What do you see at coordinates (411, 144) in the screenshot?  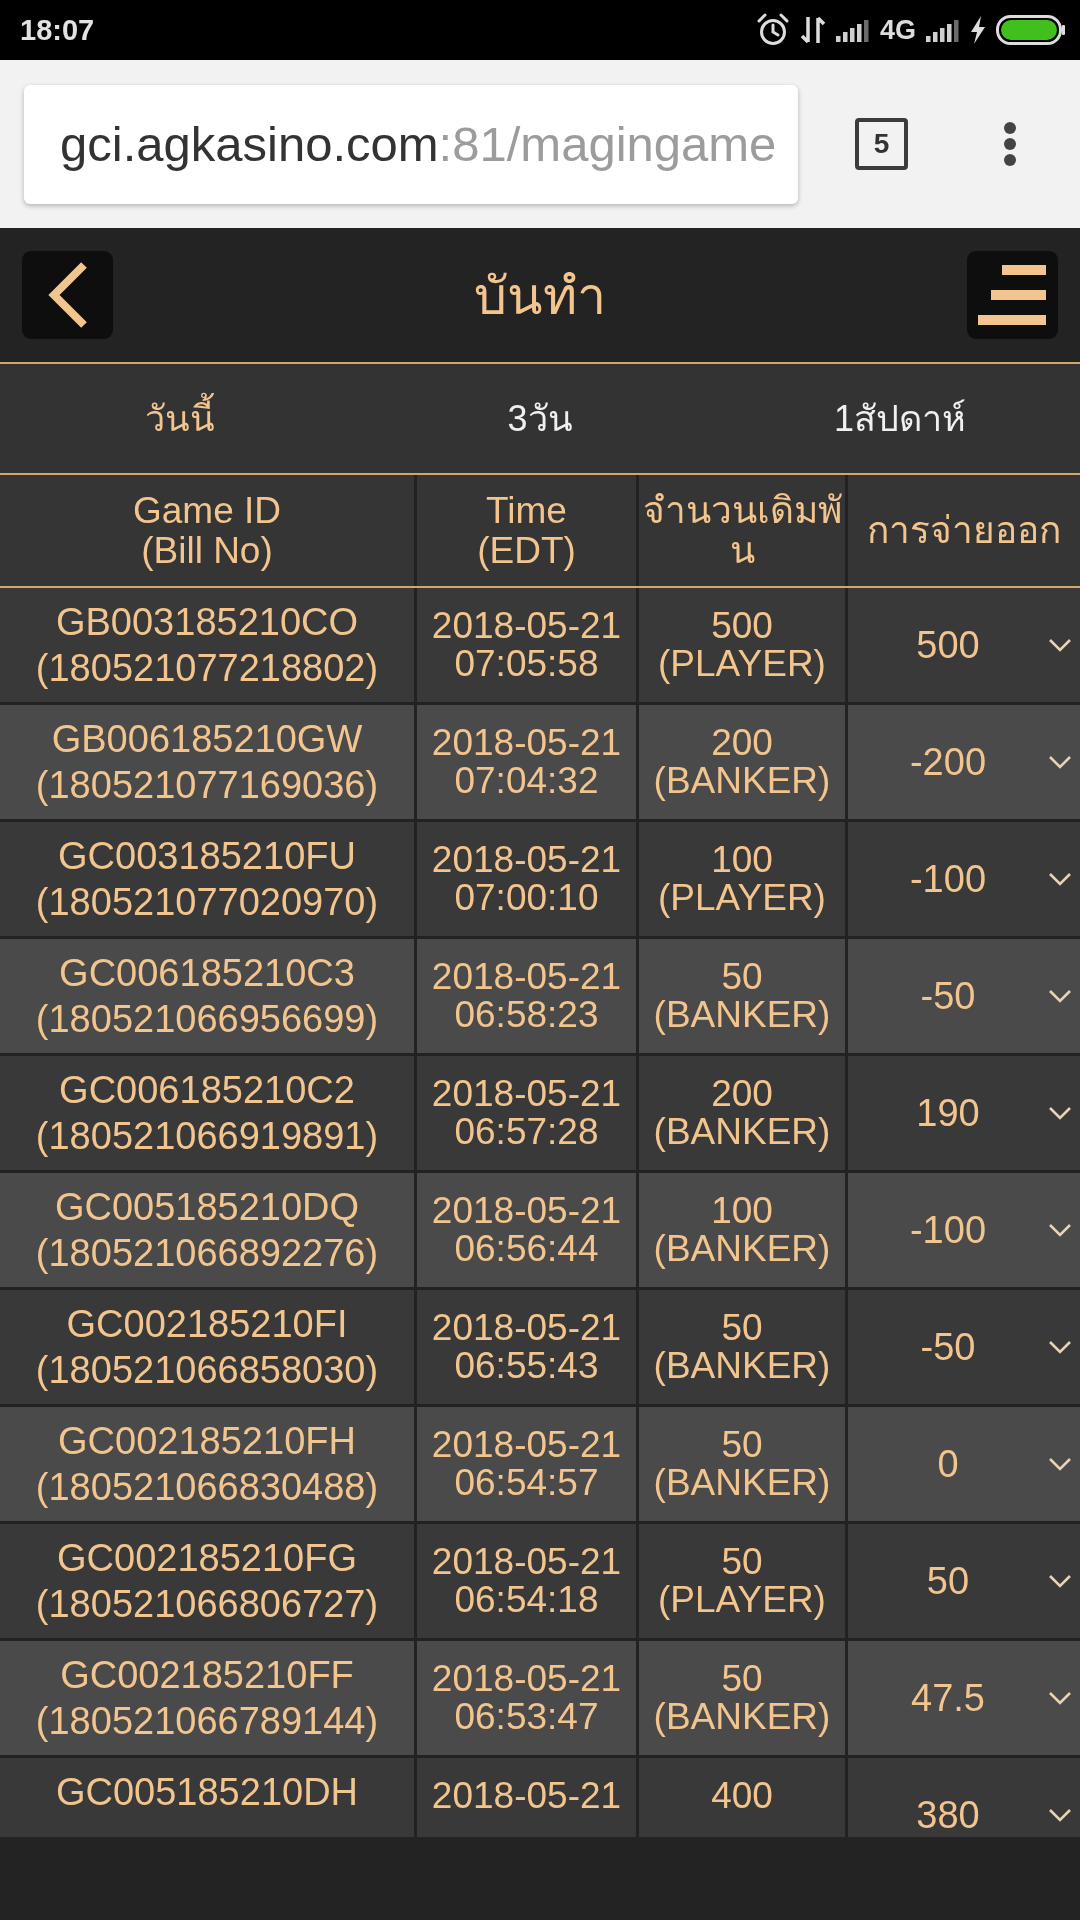 I see `url-field: gci.agkasino.com:81/magingame` at bounding box center [411, 144].